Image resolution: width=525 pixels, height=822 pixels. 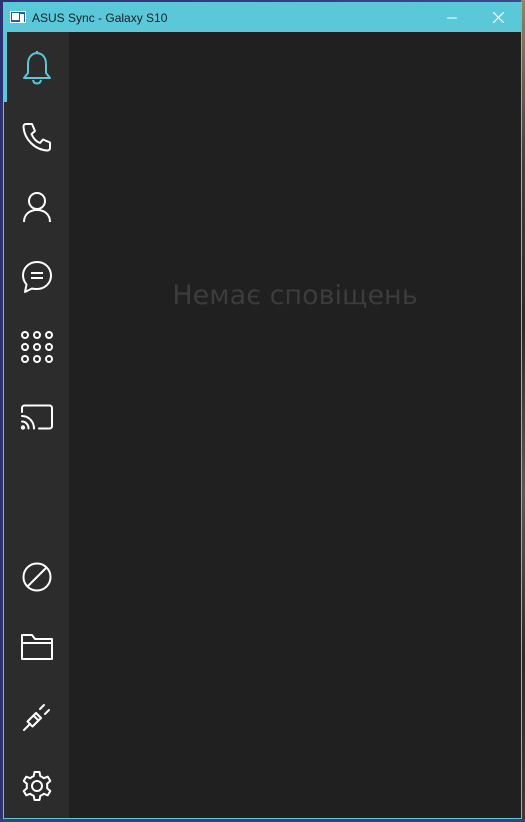 I want to click on cast-icon, so click(x=36, y=417).